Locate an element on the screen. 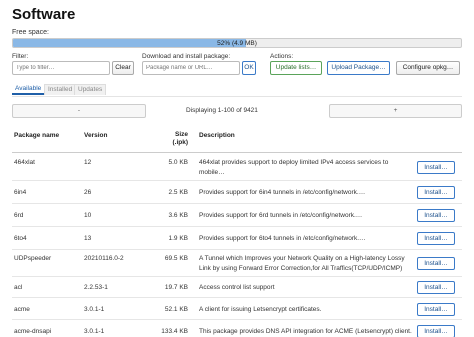 The height and width of the screenshot is (337, 474). tab-updates: Updates is located at coordinates (90, 89).